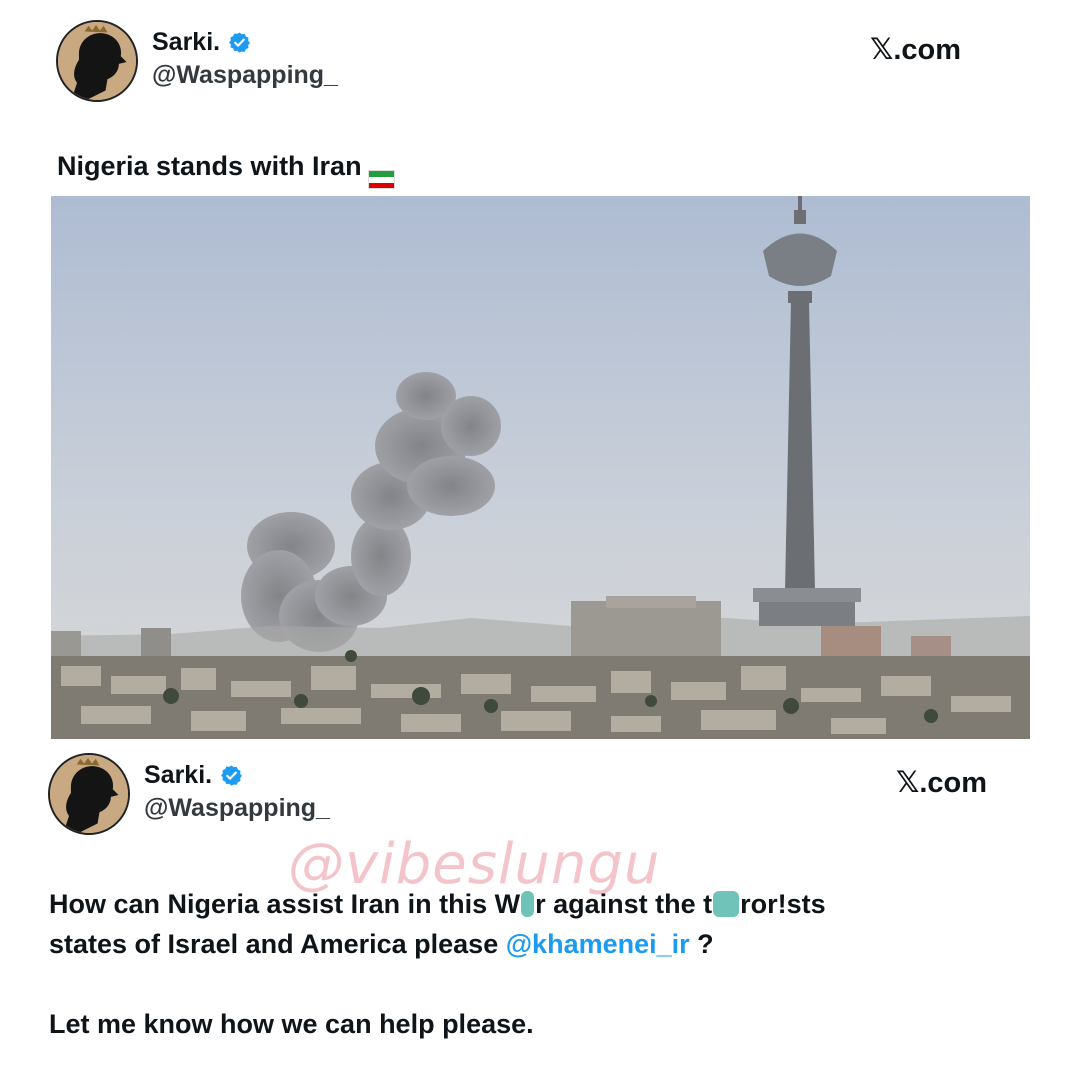  What do you see at coordinates (381, 180) in the screenshot?
I see `iran-flag-icon` at bounding box center [381, 180].